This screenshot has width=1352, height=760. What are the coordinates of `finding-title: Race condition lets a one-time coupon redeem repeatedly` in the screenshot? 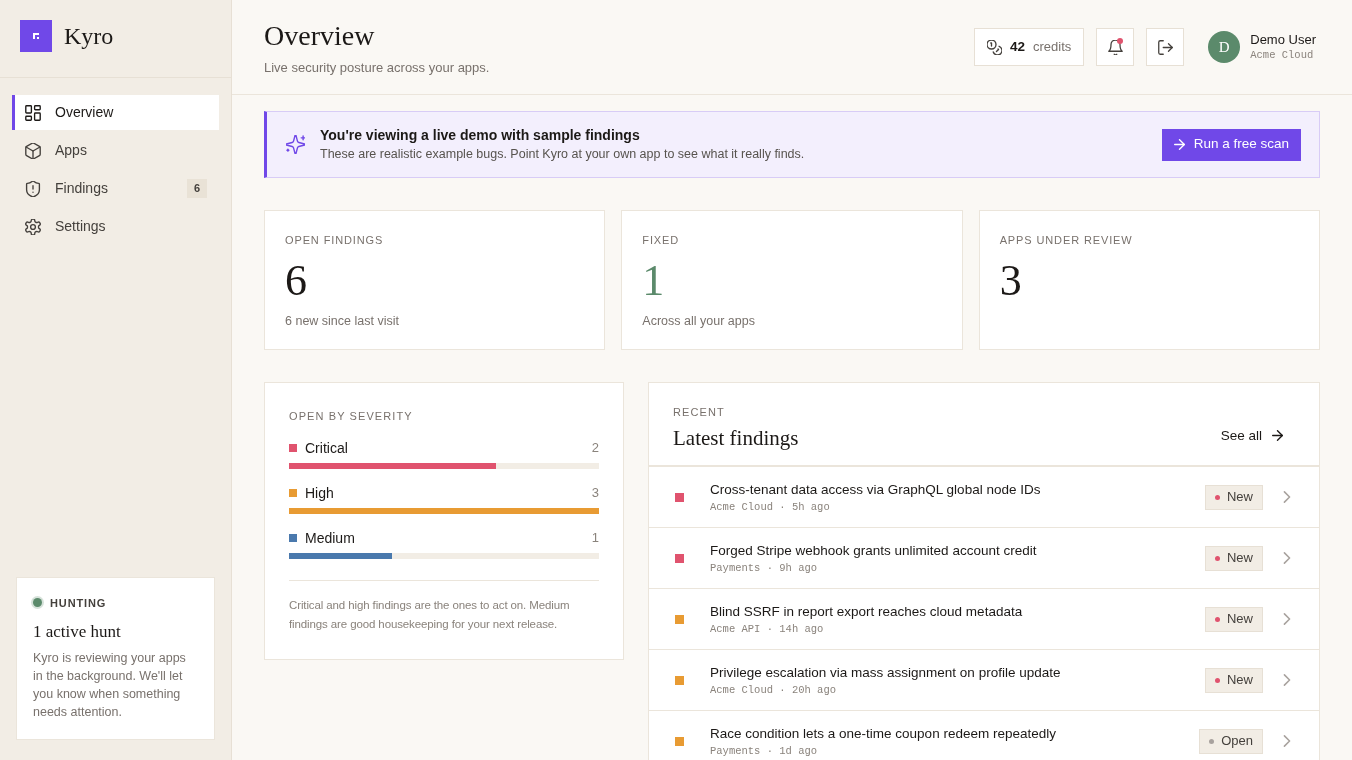 It's located at (883, 733).